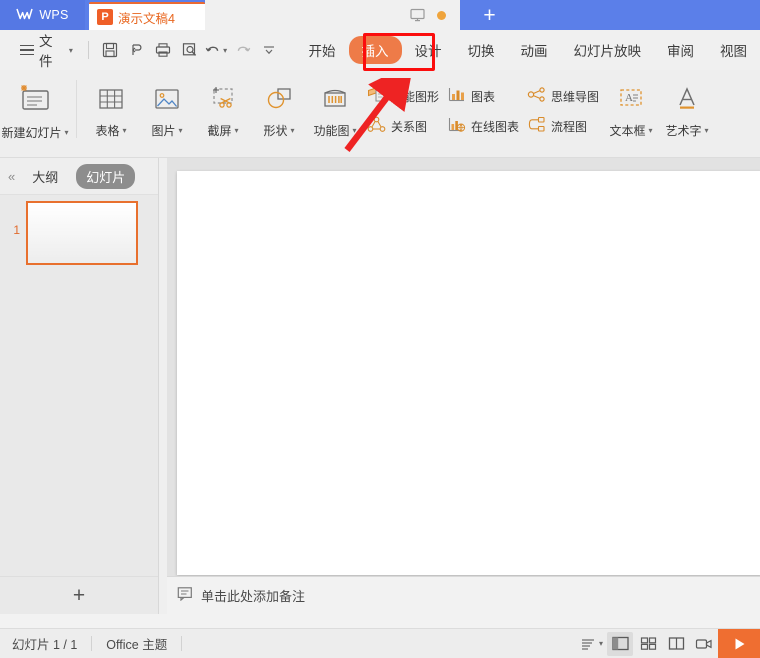 This screenshot has height=658, width=760. Describe the element at coordinates (11, 176) in the screenshot. I see `collapse-left-icon: «` at that location.